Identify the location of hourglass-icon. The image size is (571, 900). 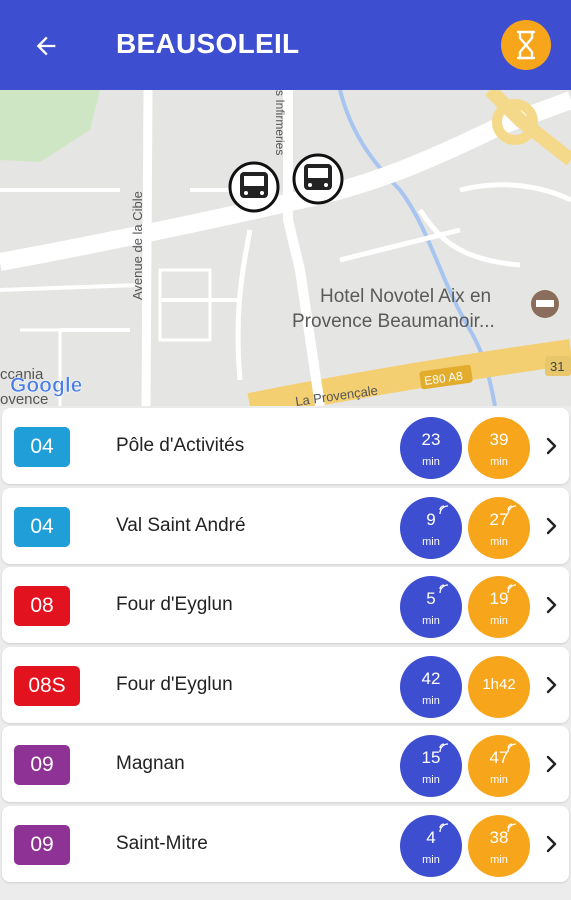
(526, 45).